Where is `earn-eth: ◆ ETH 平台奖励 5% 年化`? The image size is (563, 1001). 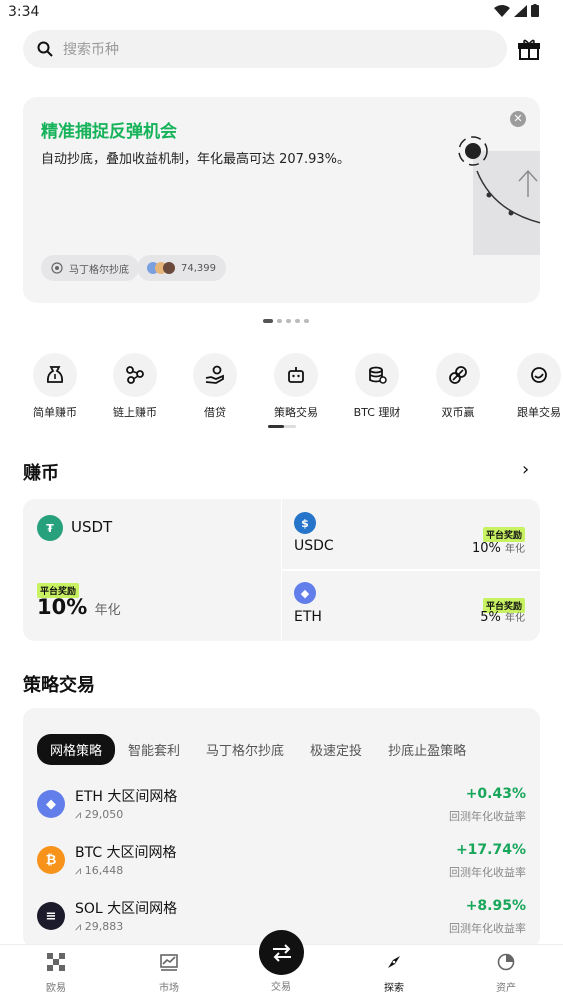 earn-eth: ◆ ETH 平台奖励 5% 年化 is located at coordinates (411, 606).